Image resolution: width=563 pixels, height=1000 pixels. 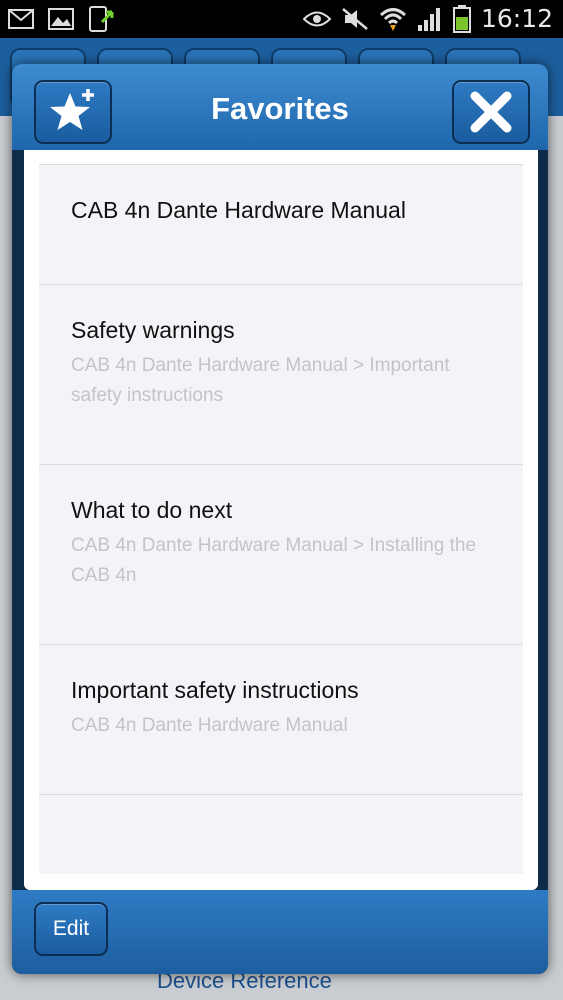 I want to click on edit-button: Edit, so click(x=71, y=929).